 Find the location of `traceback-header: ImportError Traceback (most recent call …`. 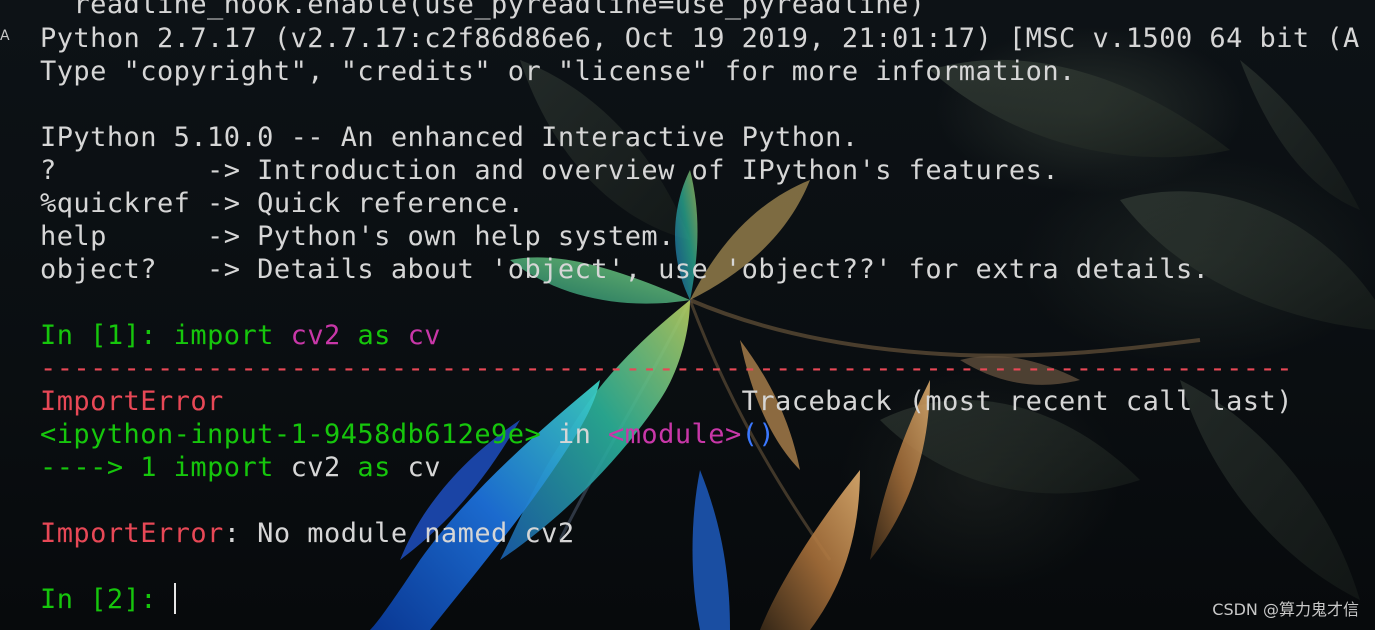

traceback-header: ImportError Traceback (most recent call … is located at coordinates (666, 401).